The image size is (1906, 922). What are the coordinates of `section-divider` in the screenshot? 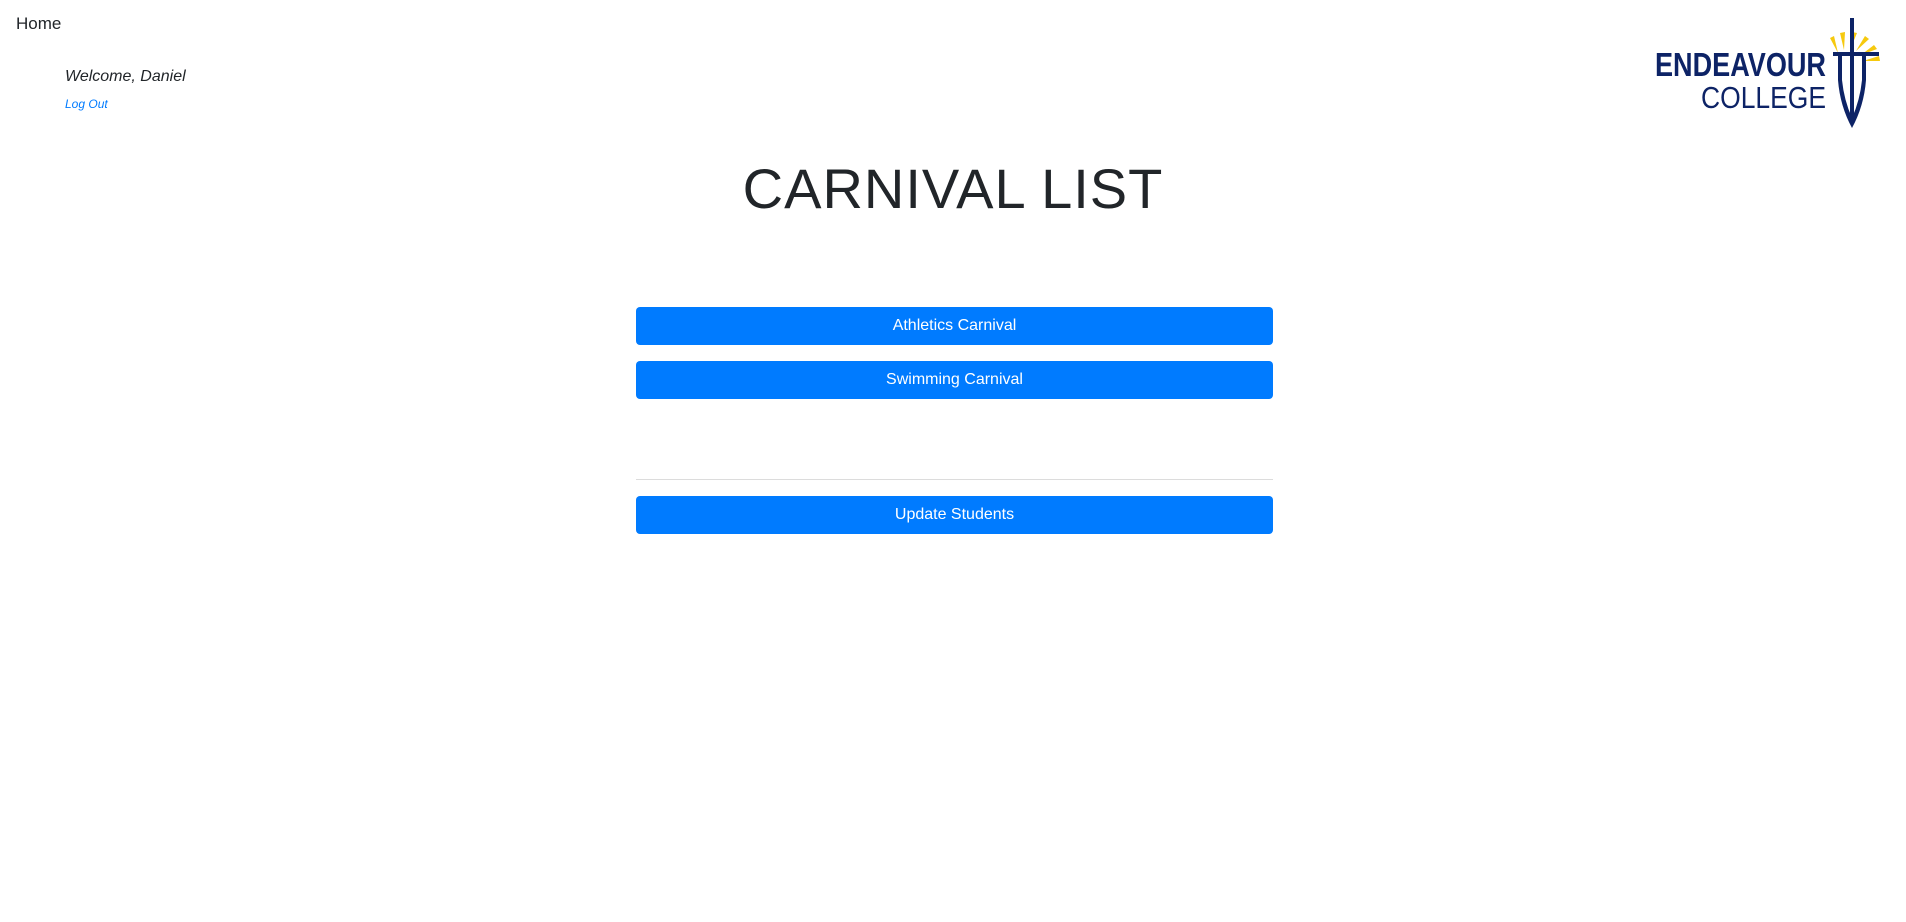 It's located at (954, 479).